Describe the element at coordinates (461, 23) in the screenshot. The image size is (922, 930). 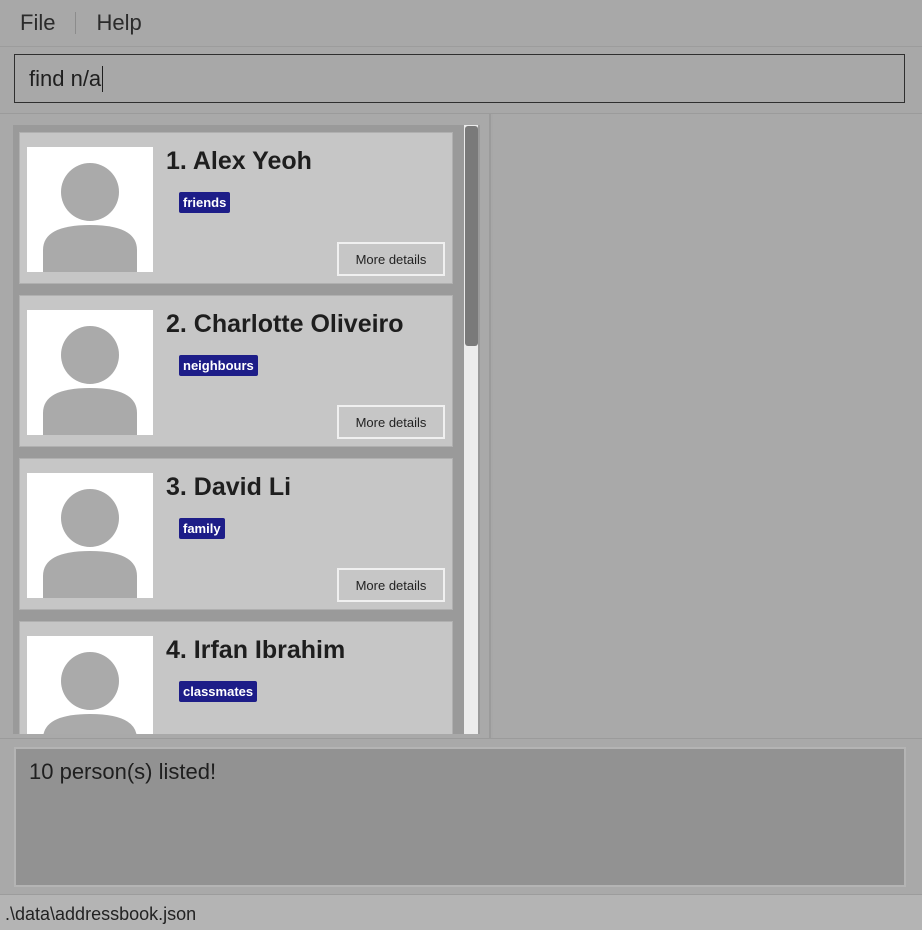
I see `menu-bar: File Help` at that location.